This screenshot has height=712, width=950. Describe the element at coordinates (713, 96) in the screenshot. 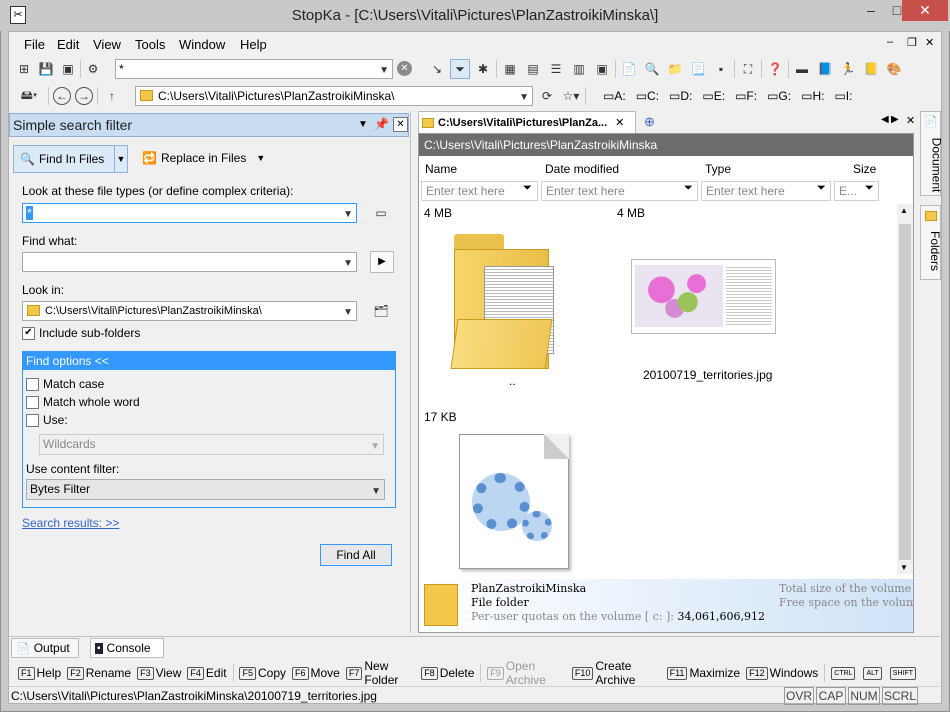

I see `drive-e: ▭E:` at that location.